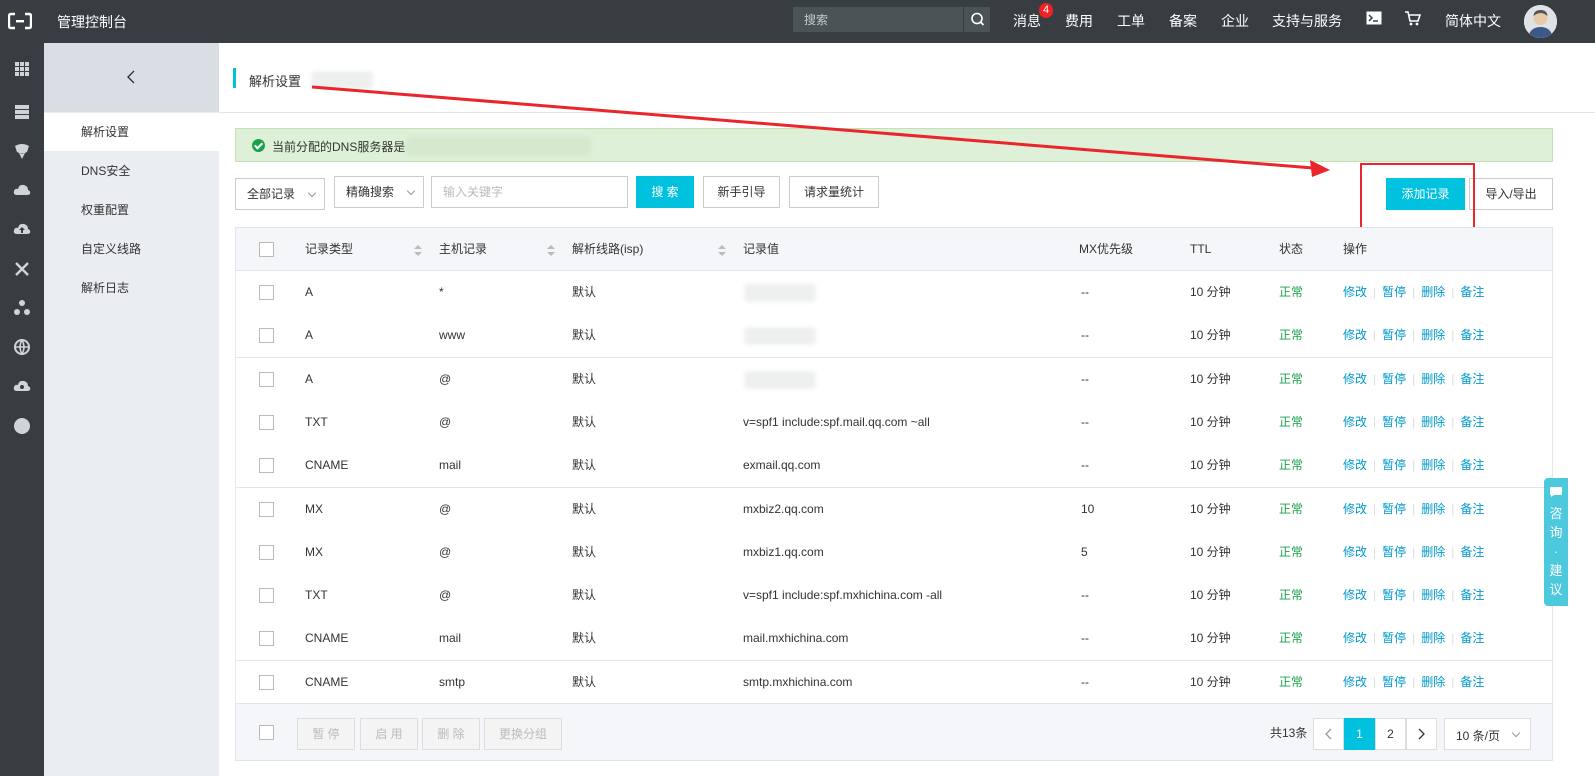 Image resolution: width=1595 pixels, height=776 pixels. What do you see at coordinates (20, 21) in the screenshot?
I see `aliyun-logo-icon` at bounding box center [20, 21].